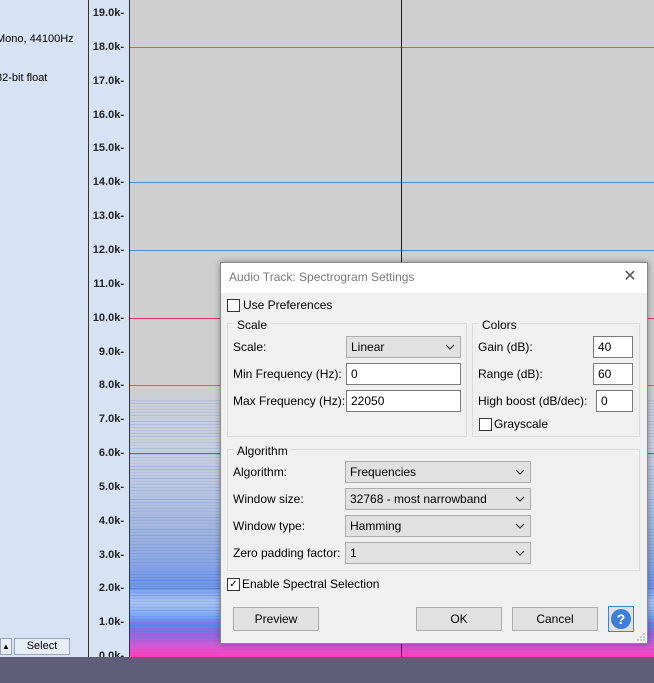 This screenshot has height=683, width=654. What do you see at coordinates (108, 249) in the screenshot?
I see `ruler-tick-label: 12.0k-` at bounding box center [108, 249].